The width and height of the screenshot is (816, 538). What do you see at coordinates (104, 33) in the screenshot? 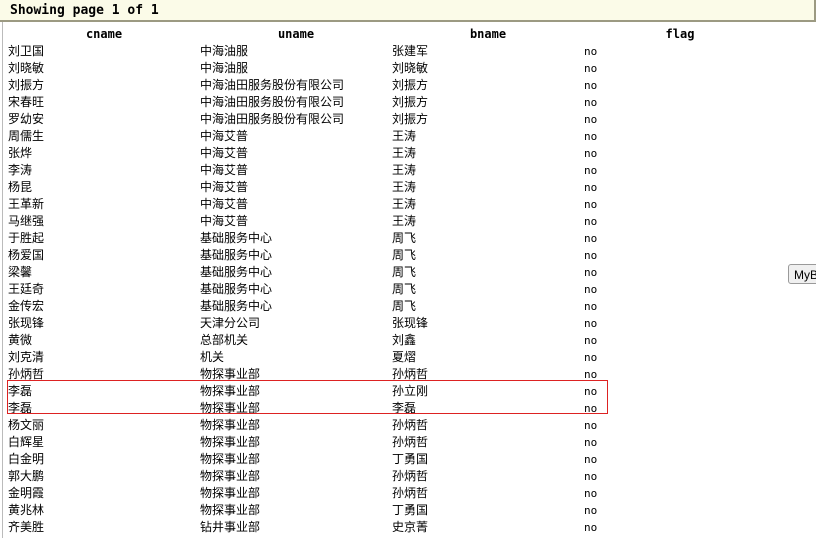
I see `column-header-cname: cname` at bounding box center [104, 33].